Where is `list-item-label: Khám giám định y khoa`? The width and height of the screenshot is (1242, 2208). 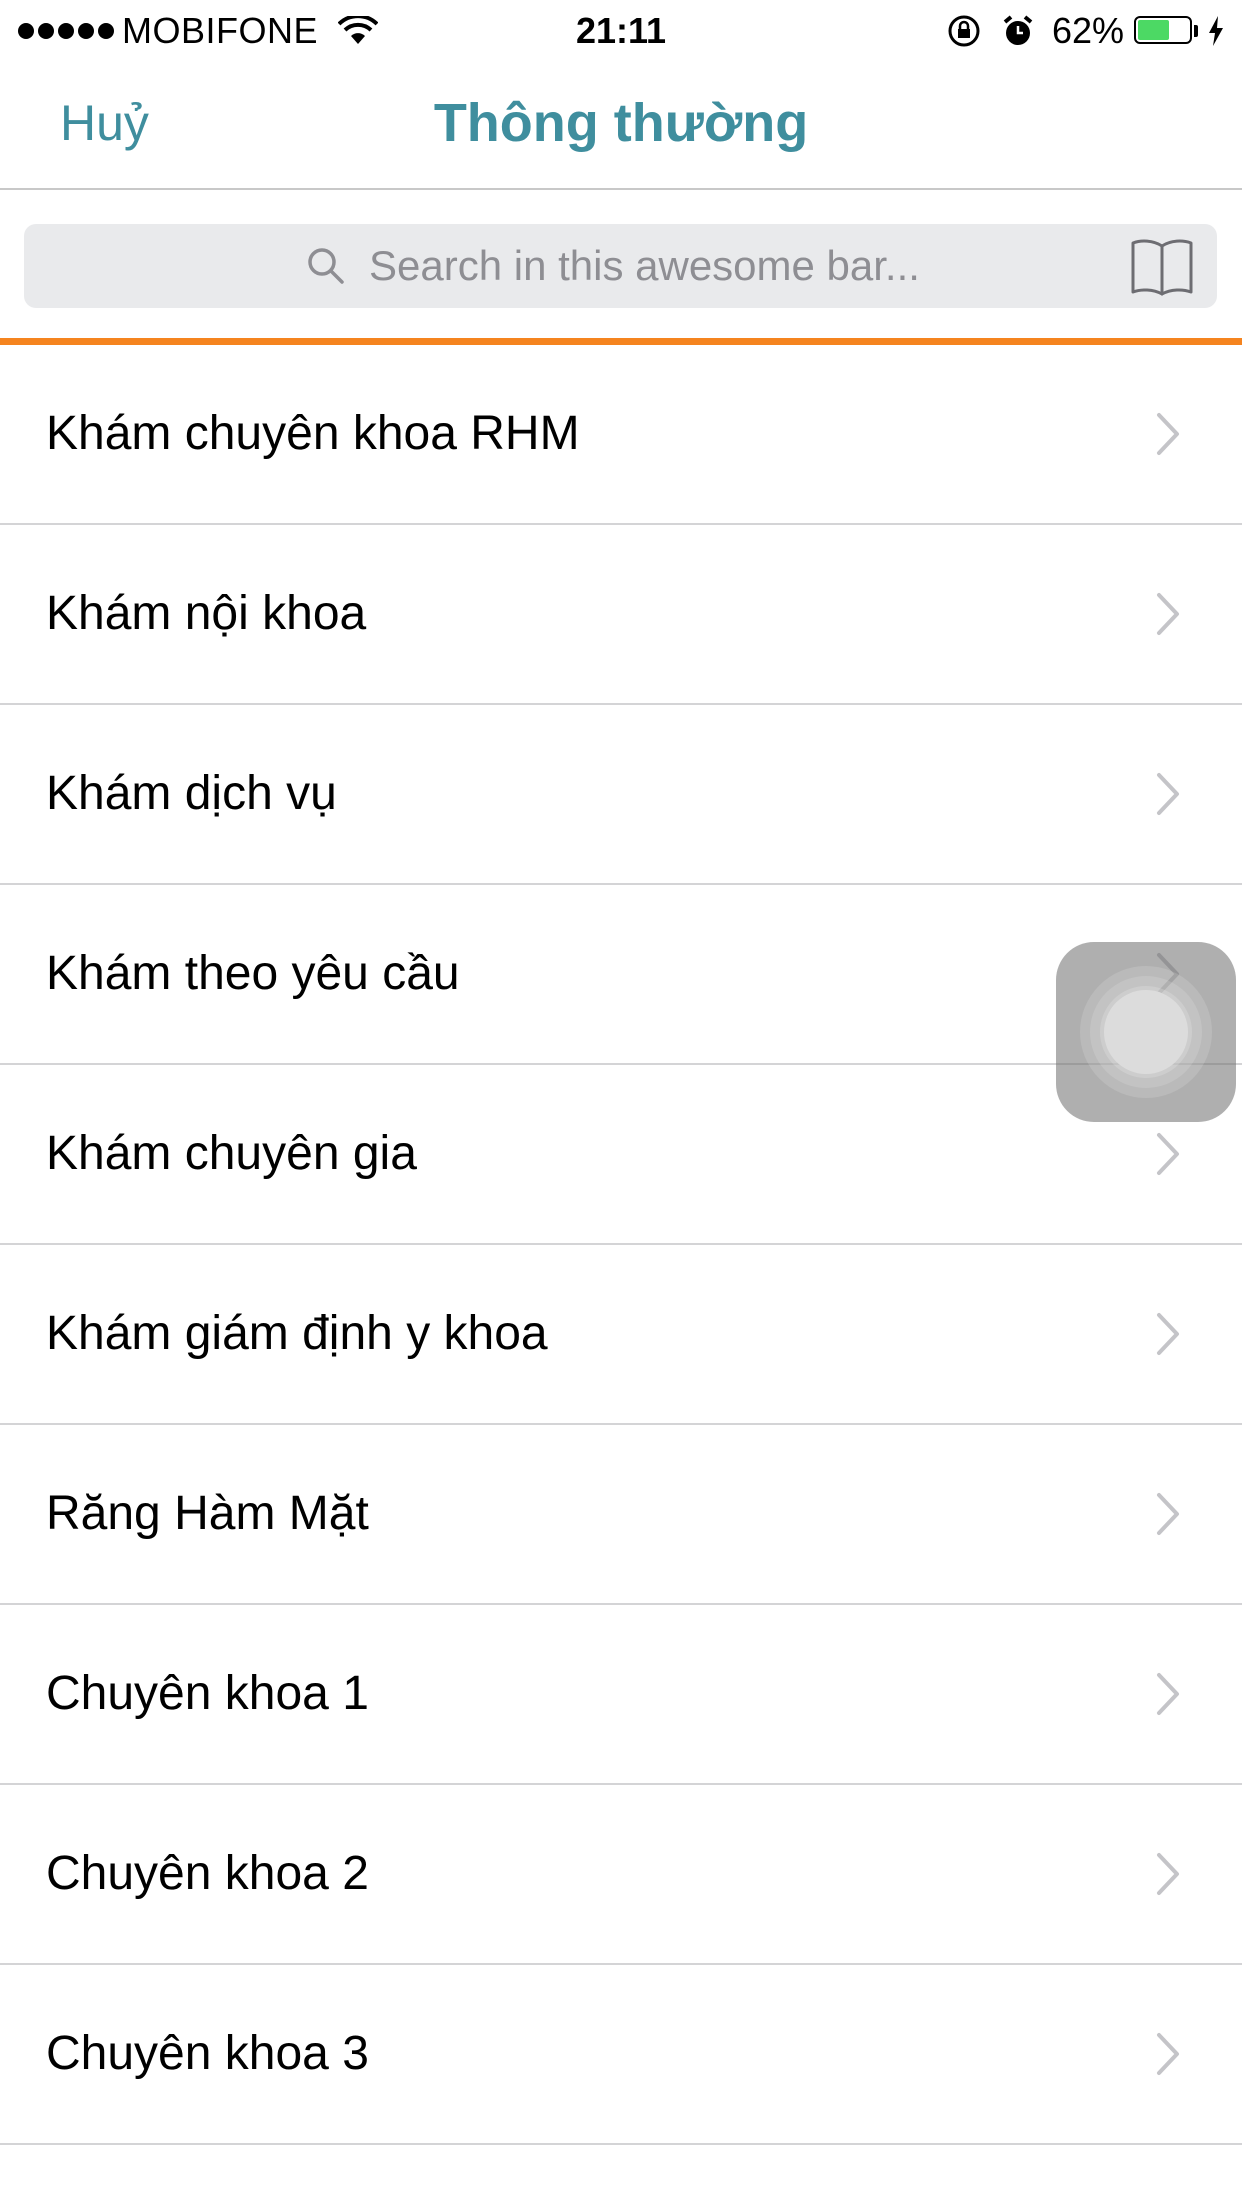
list-item-label: Khám giám định y khoa is located at coordinates (297, 1333).